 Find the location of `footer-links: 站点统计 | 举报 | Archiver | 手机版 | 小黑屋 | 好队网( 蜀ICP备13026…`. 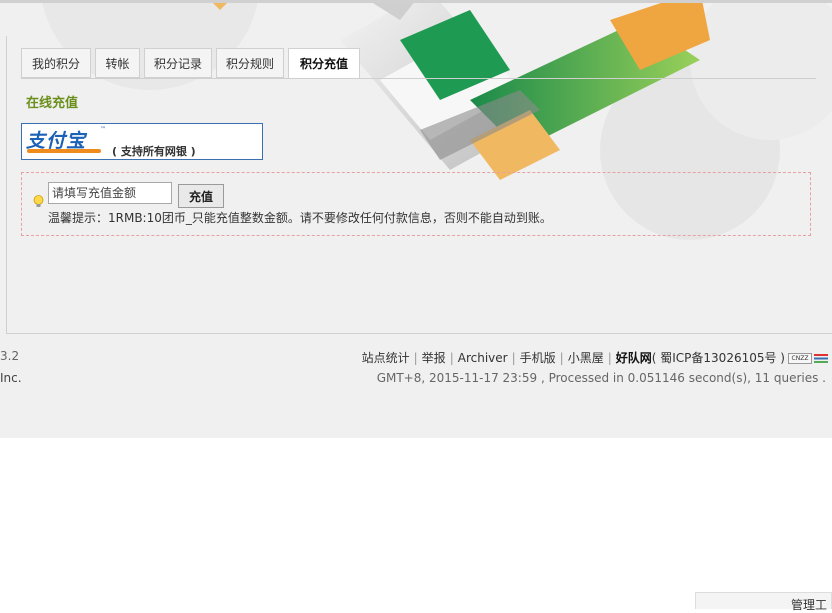

footer-links: 站点统计 | 举报 | Archiver | 手机版 | 小黑屋 | 好队网( 蜀ICP备13026… is located at coordinates (595, 357).